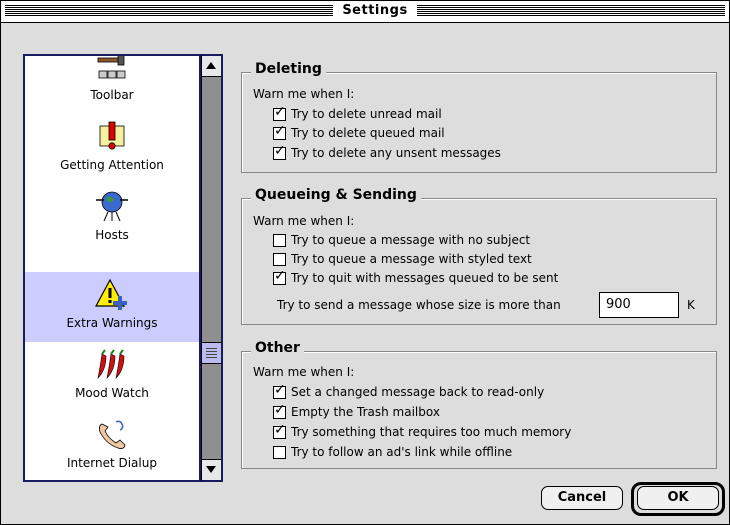 Image resolution: width=730 pixels, height=525 pixels. Describe the element at coordinates (365, 412) in the screenshot. I see `checkbox-label: Empty the Trash mailbox` at that location.